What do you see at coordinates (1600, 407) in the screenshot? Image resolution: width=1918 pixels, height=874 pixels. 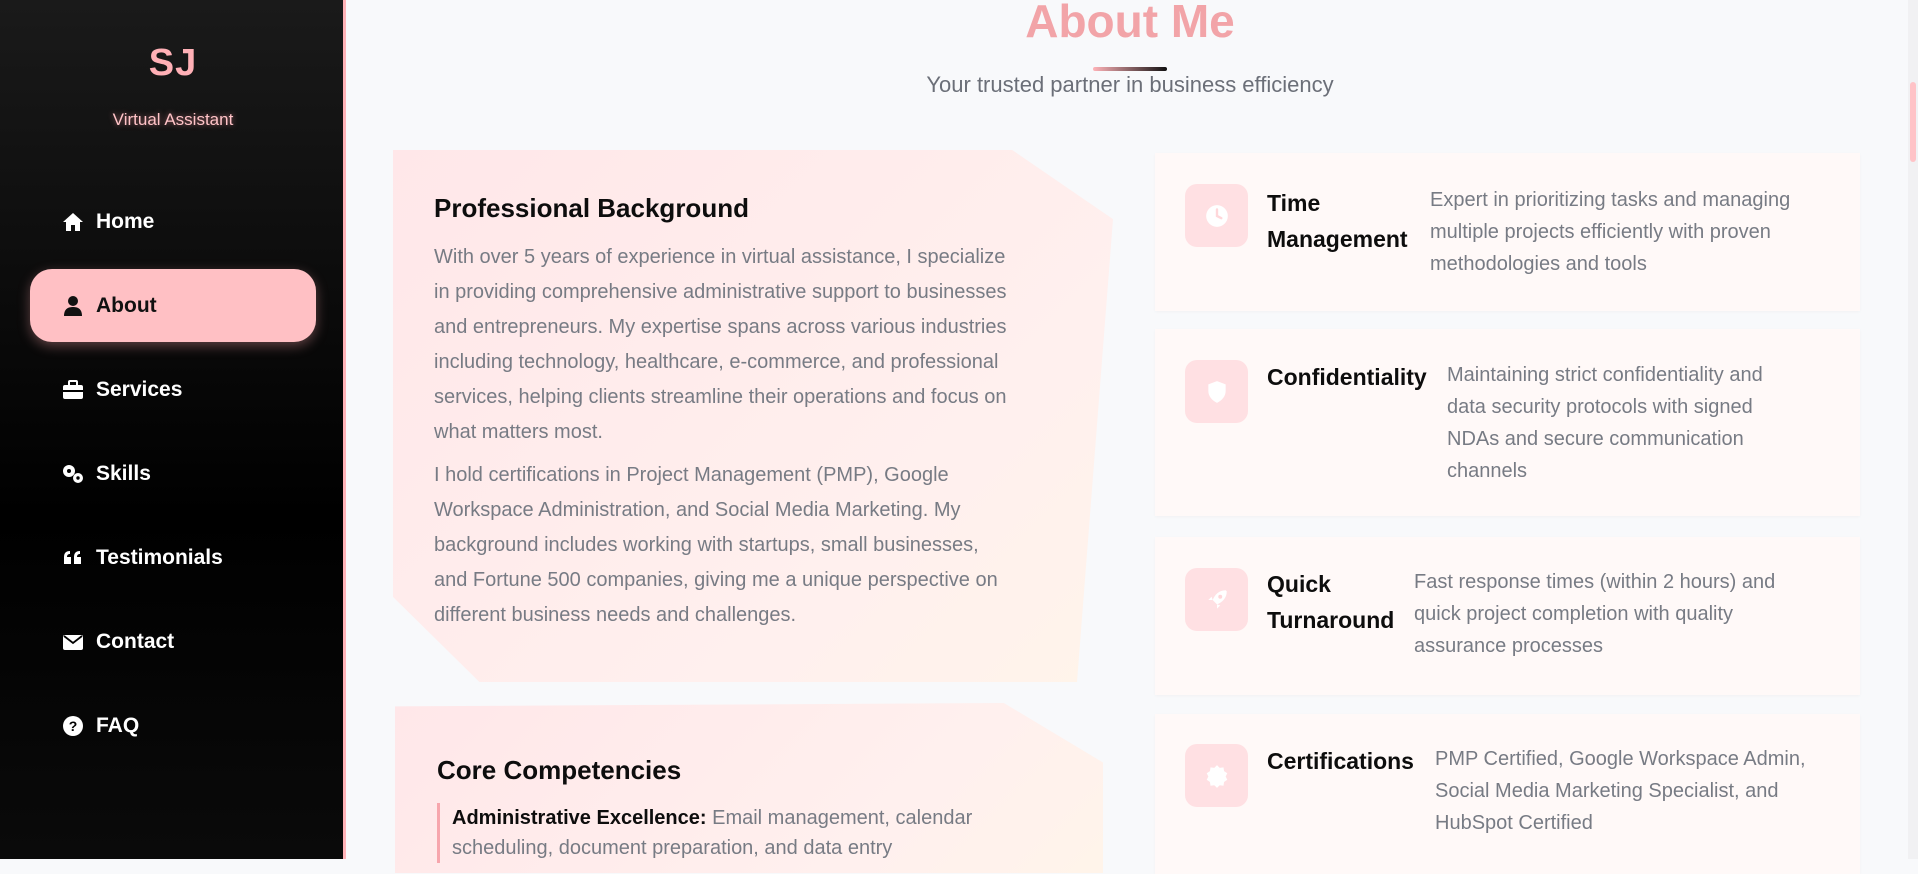 I see `text-line: data security protocols with signed` at bounding box center [1600, 407].